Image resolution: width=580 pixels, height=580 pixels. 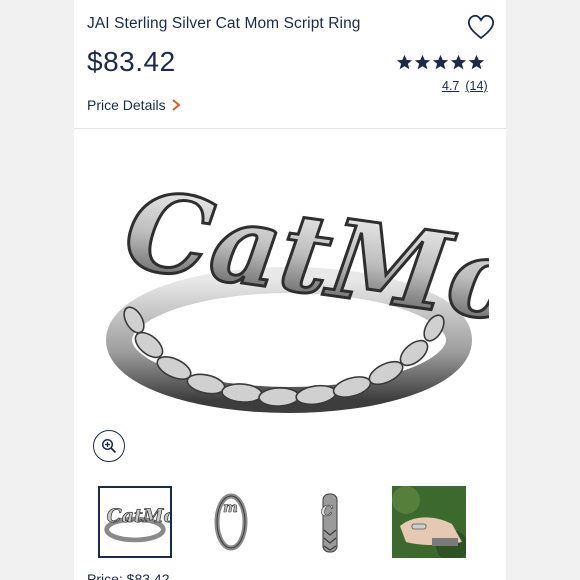 I want to click on zoom-button, so click(x=109, y=446).